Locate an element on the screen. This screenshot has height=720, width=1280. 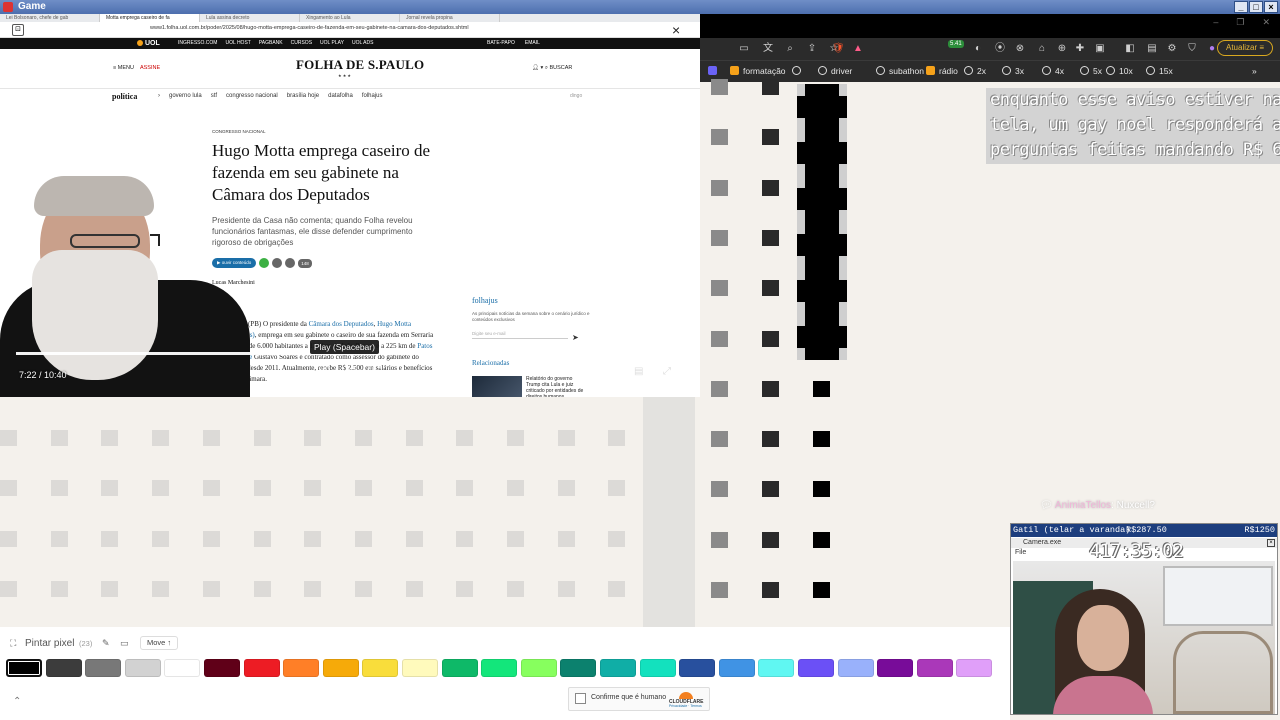
expand-palette-icon: ⌃ is located at coordinates (17, 701).